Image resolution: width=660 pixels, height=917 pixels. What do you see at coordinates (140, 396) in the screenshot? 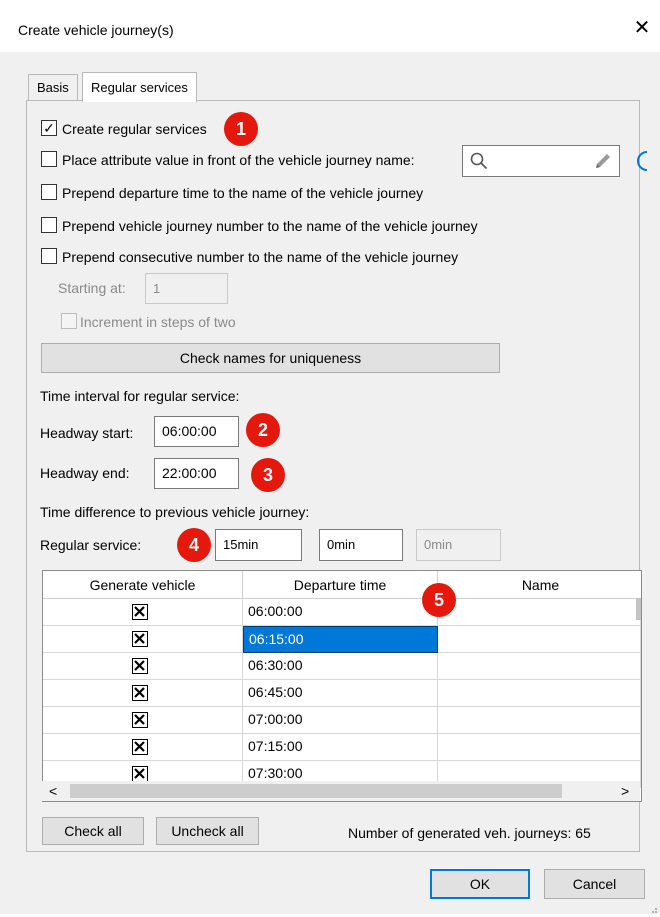
I see `interval-heading: Time interval for regular service:` at bounding box center [140, 396].